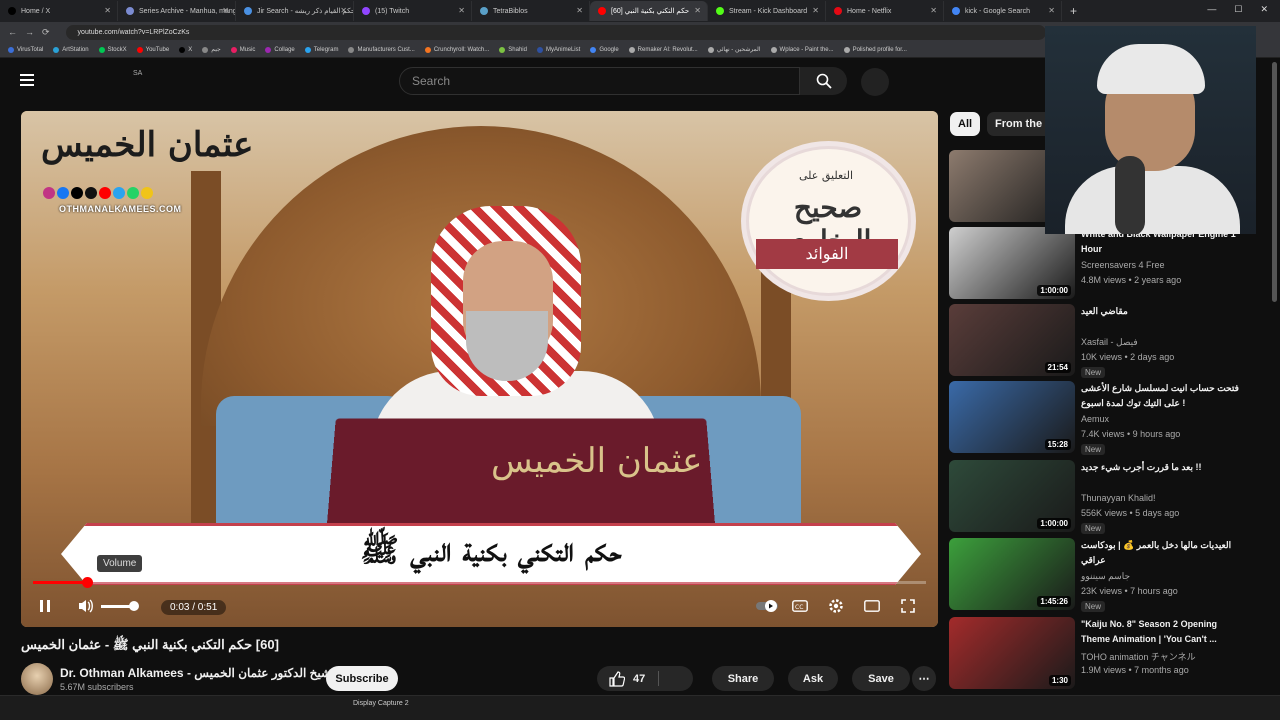 The height and width of the screenshot is (720, 1280). I want to click on forward-icon: →, so click(29, 32).